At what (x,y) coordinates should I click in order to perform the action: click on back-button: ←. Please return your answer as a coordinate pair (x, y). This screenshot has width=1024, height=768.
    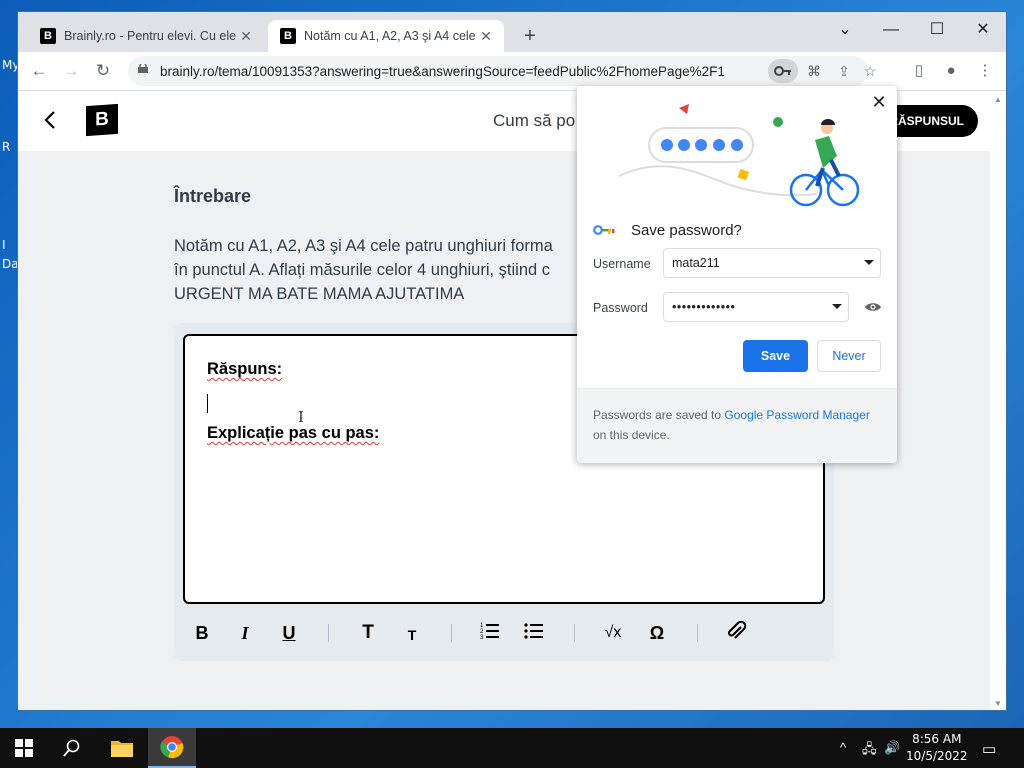
    Looking at the image, I should click on (39, 71).